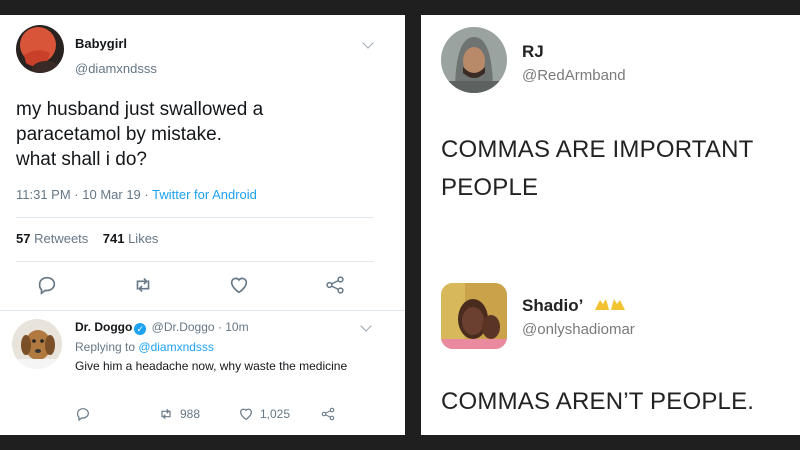  I want to click on author-handle: @diamxndsss, so click(116, 68).